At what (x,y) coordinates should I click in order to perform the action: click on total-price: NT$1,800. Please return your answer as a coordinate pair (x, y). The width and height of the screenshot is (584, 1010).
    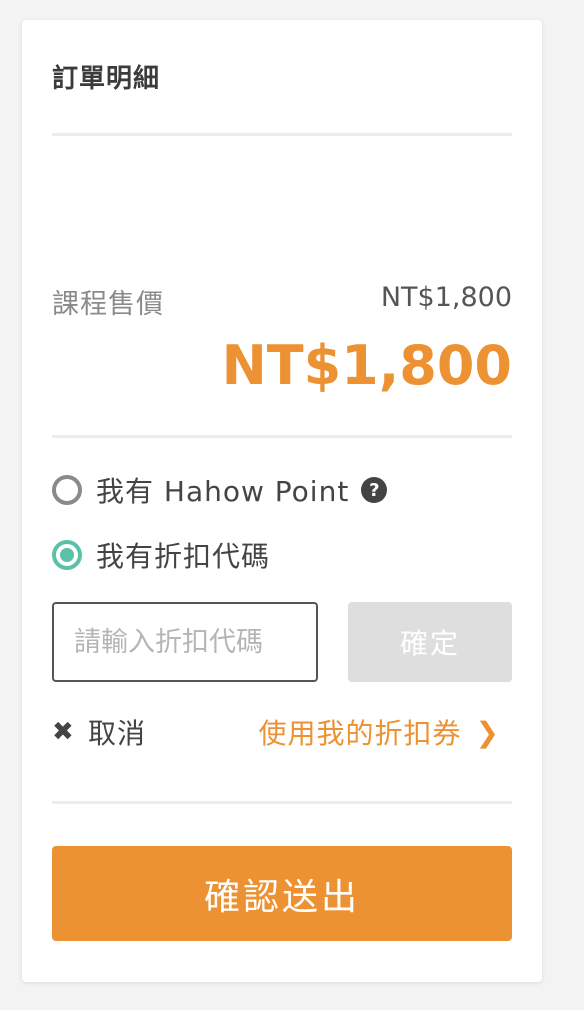
    Looking at the image, I should click on (366, 365).